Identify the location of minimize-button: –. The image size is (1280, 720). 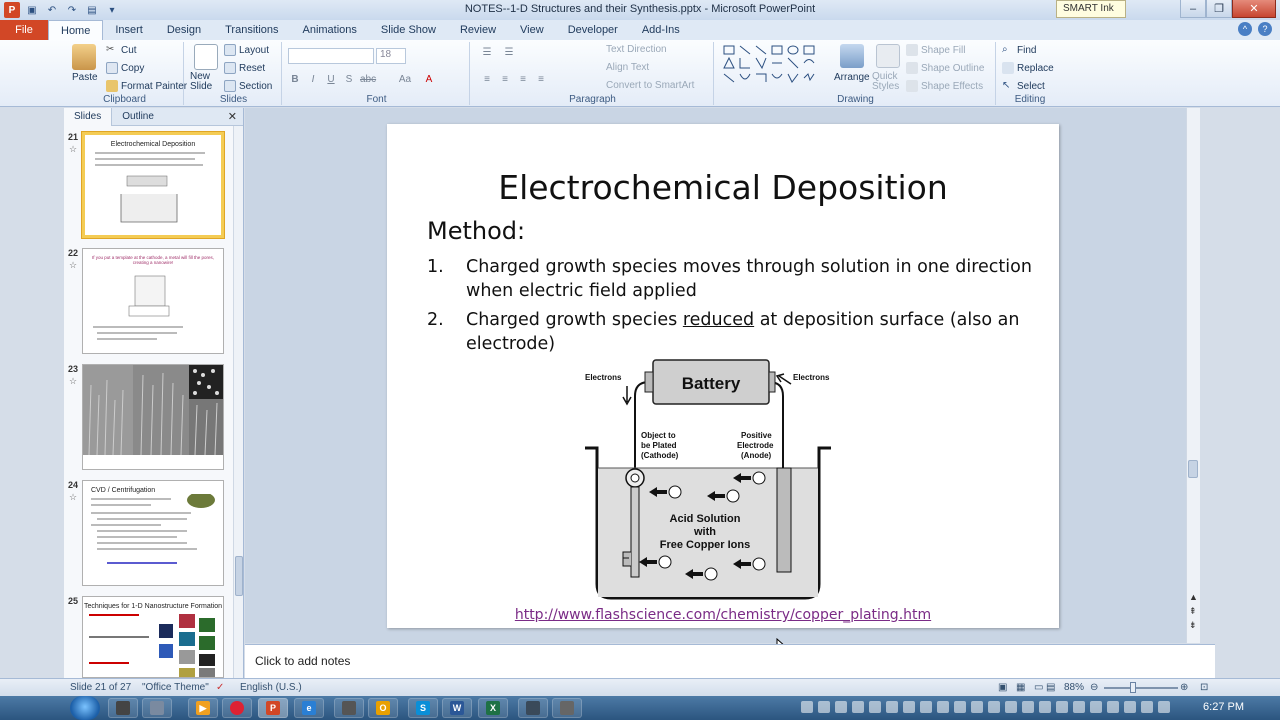
(1193, 9).